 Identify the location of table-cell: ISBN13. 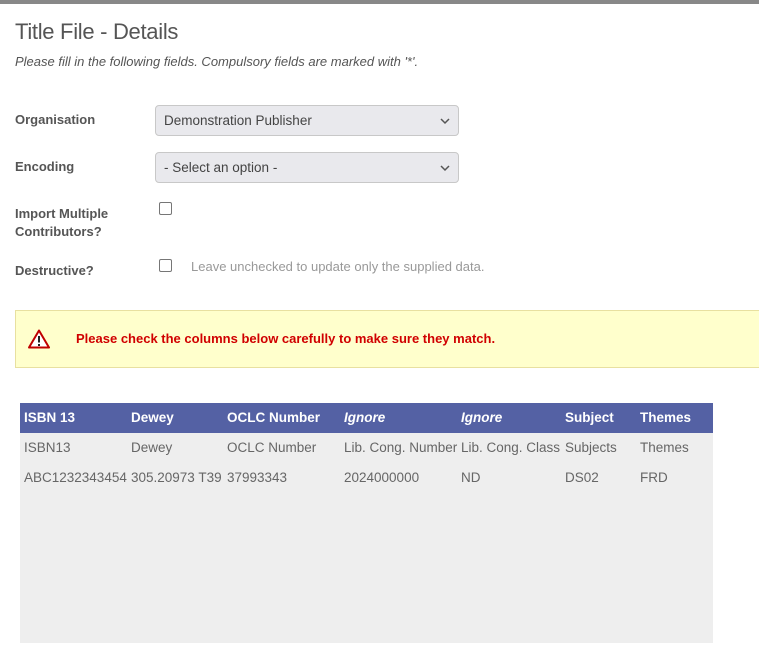
(47, 447).